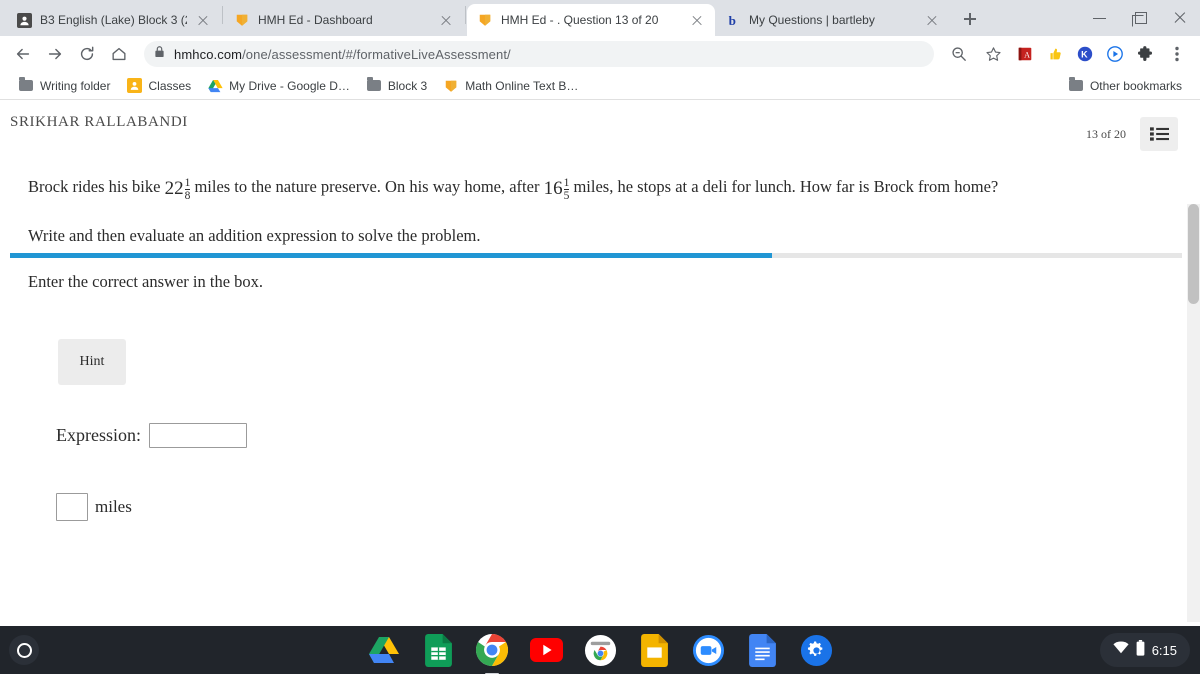 The image size is (1200, 674). I want to click on clock: 6:15, so click(1164, 650).